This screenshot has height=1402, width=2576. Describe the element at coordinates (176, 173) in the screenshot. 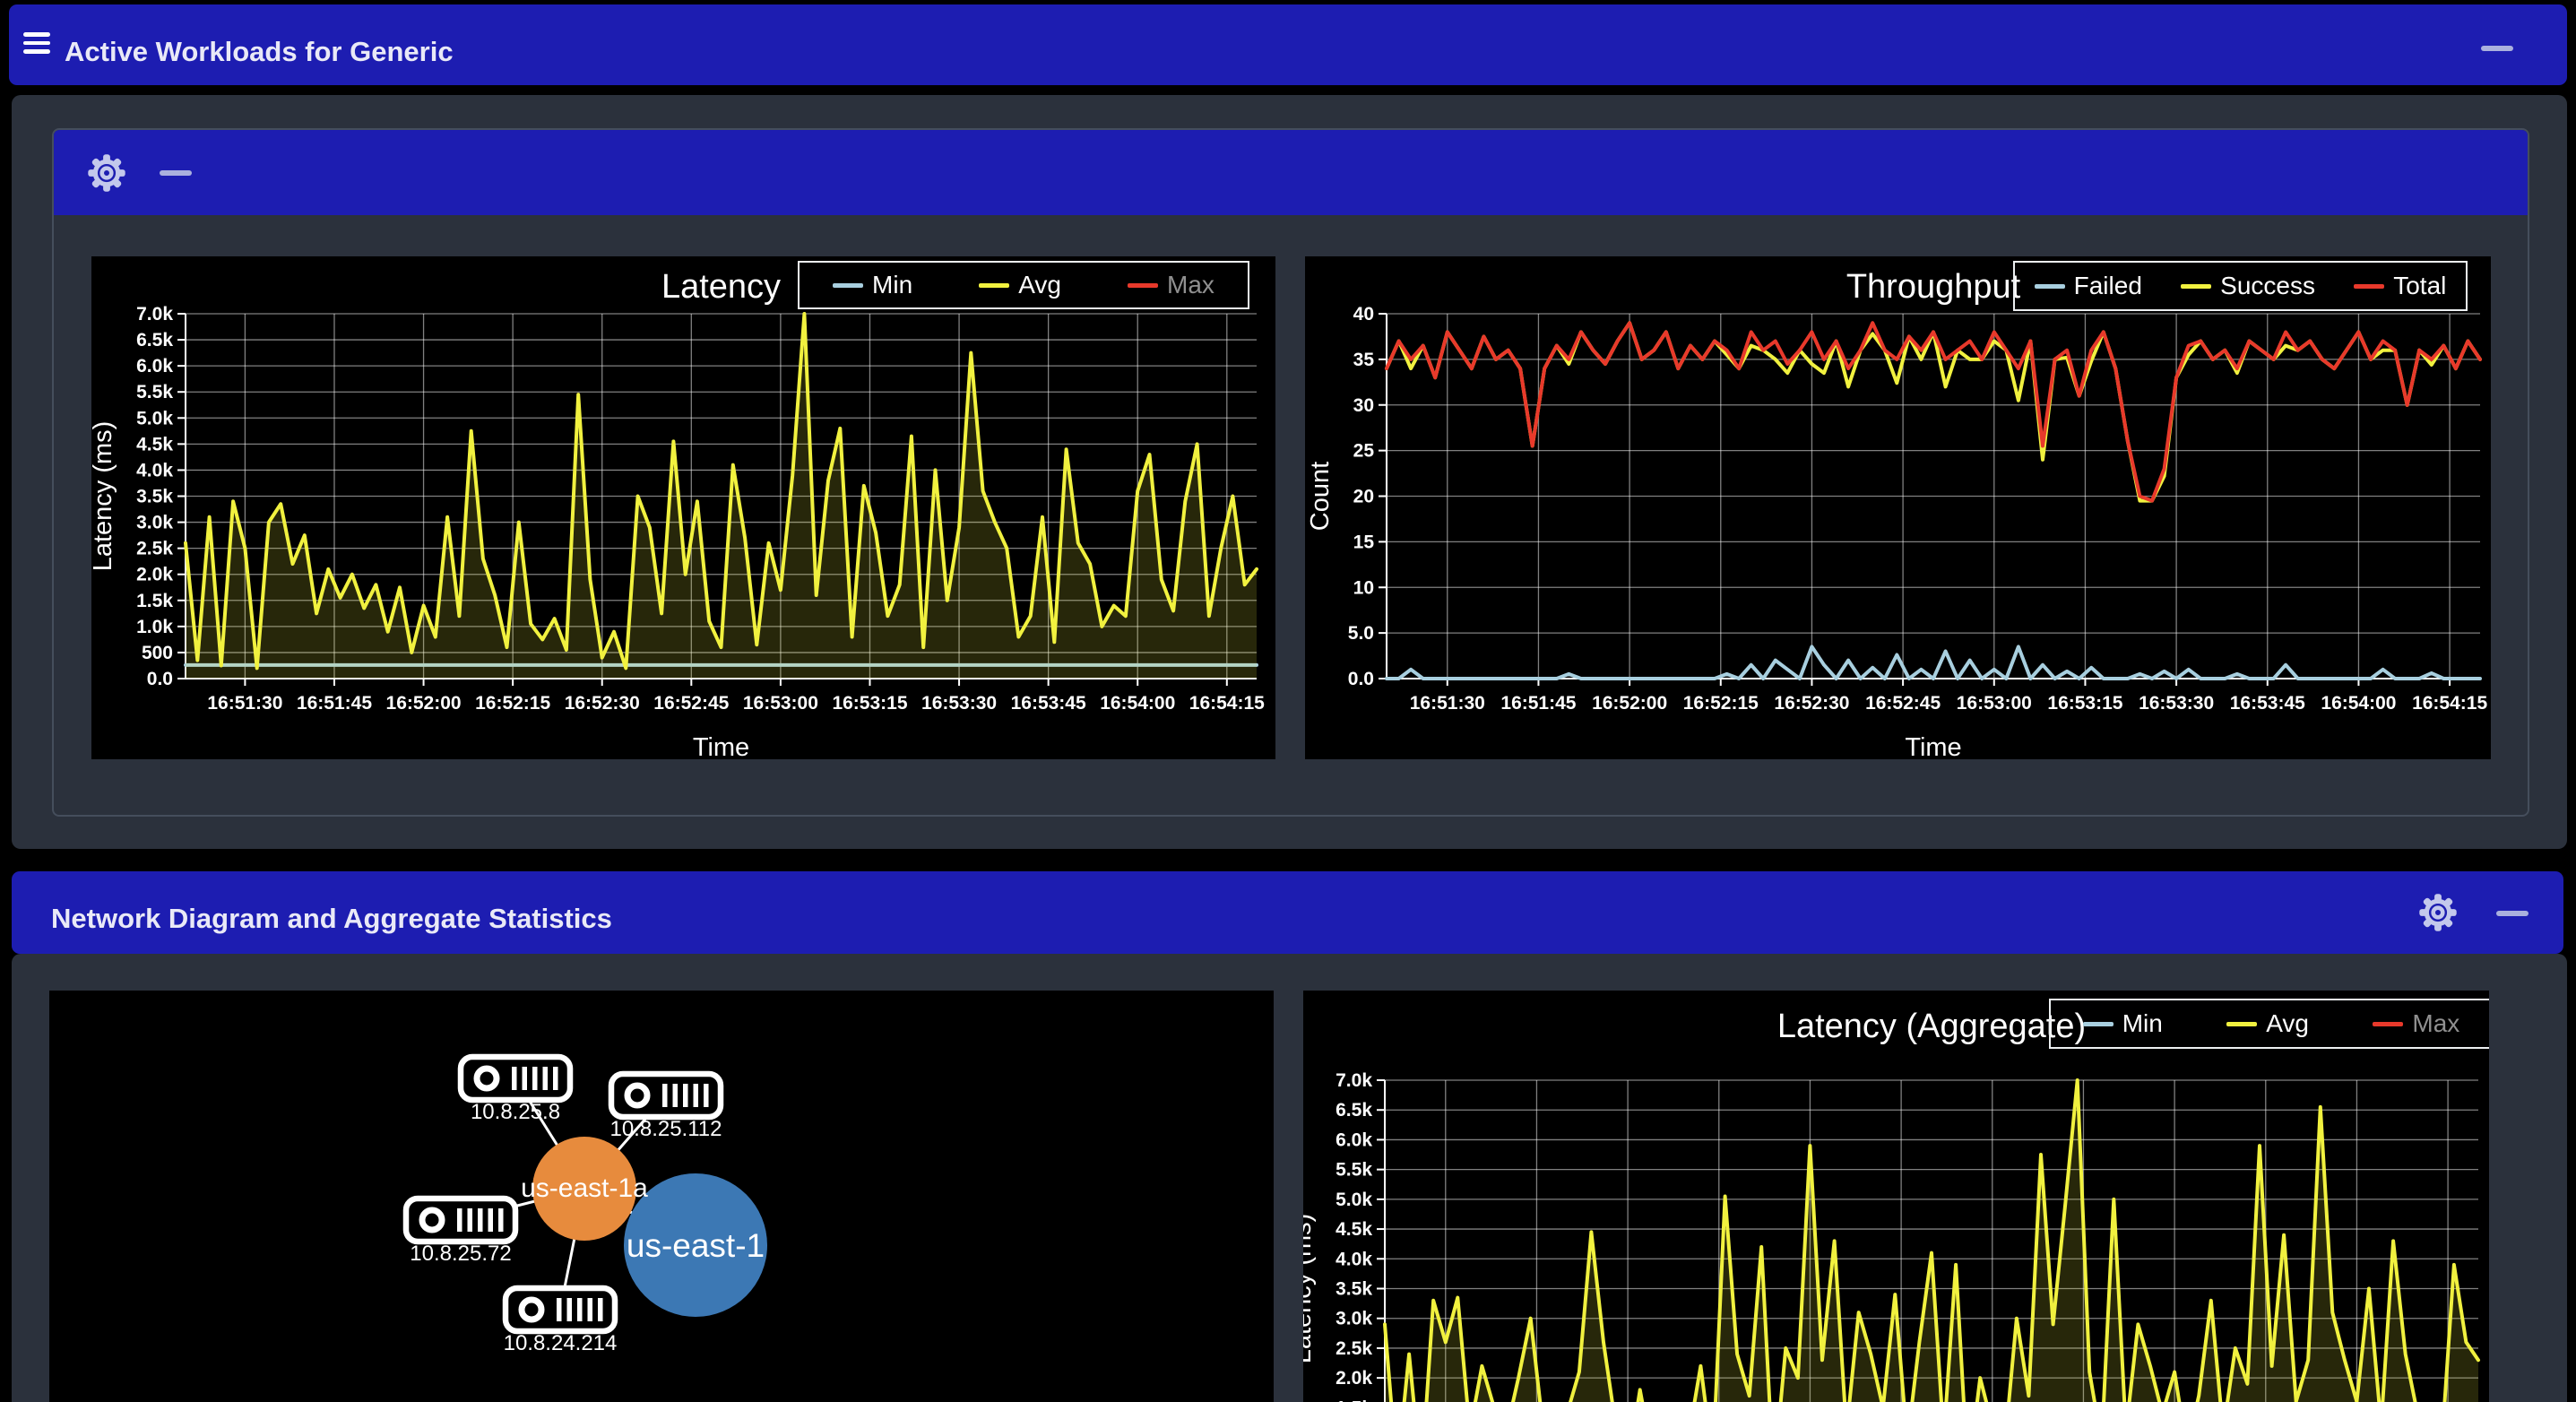

I see `minimize-panel-button` at that location.